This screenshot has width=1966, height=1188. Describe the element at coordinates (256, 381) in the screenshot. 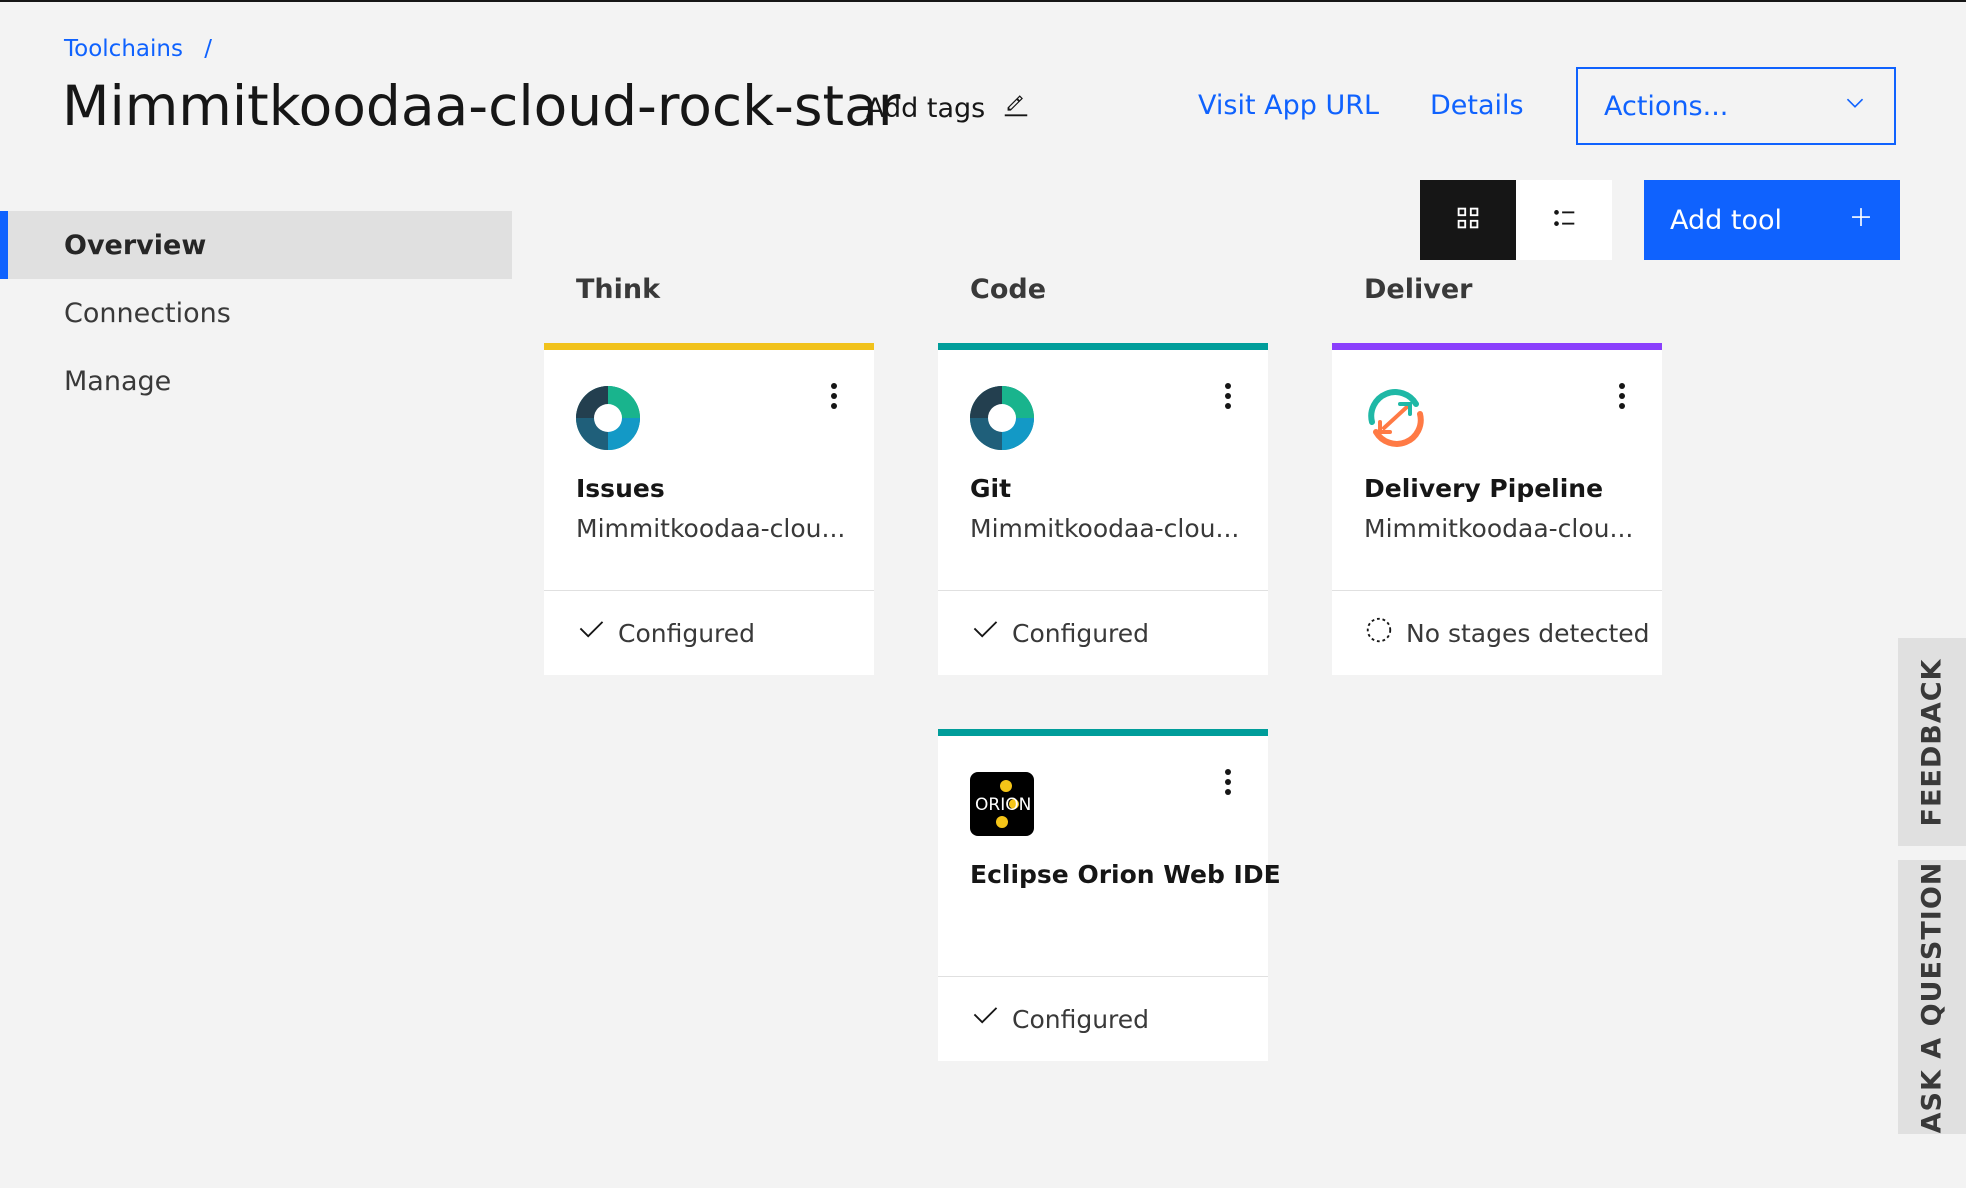

I see `sidebar-item-manage: Manage` at that location.